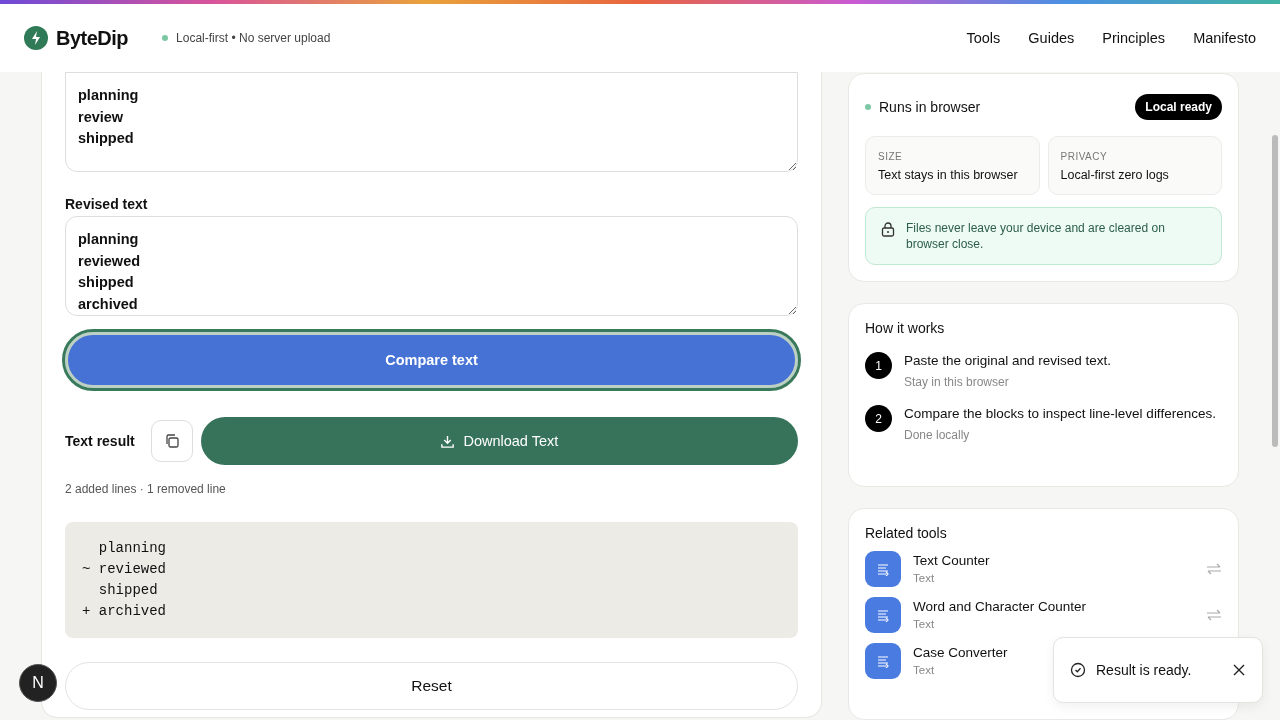 This screenshot has width=1280, height=720. I want to click on lock-icon, so click(888, 229).